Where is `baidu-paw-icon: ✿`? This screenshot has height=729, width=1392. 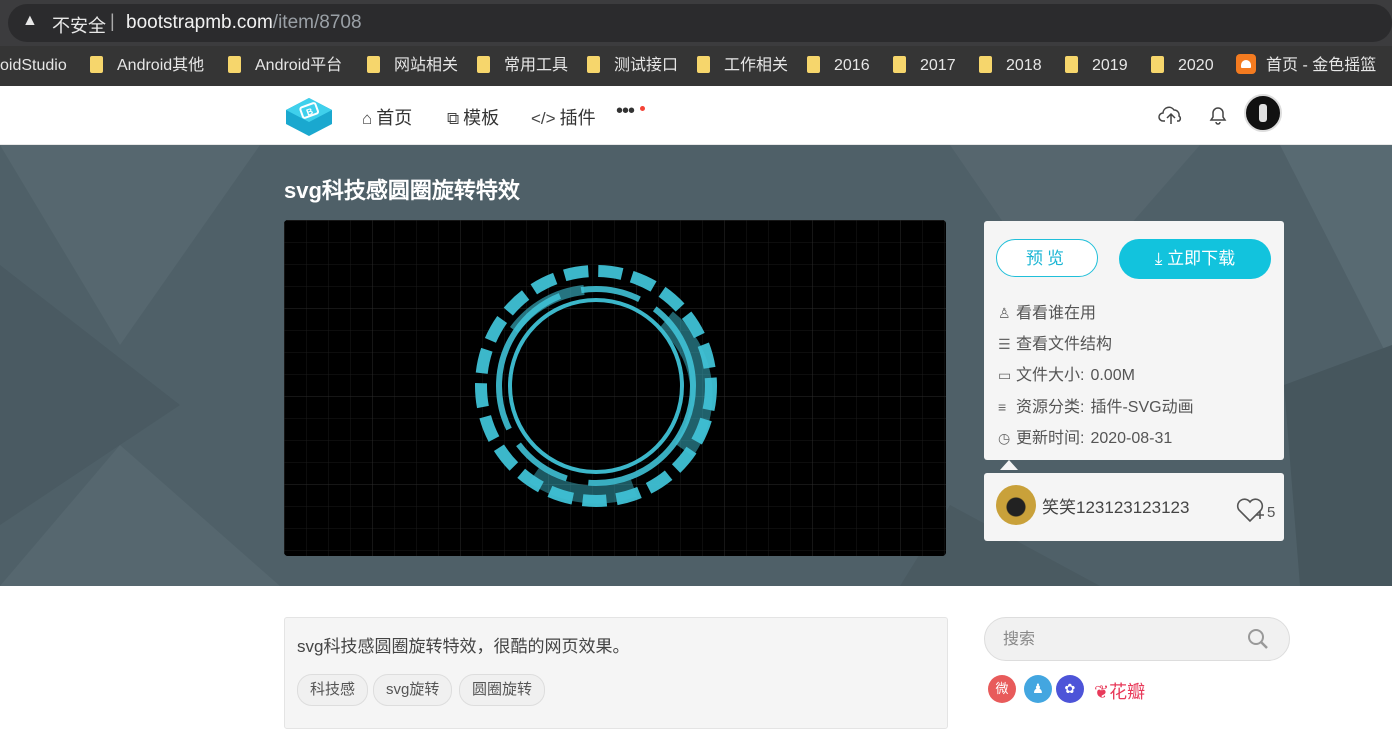
baidu-paw-icon: ✿ is located at coordinates (1070, 689).